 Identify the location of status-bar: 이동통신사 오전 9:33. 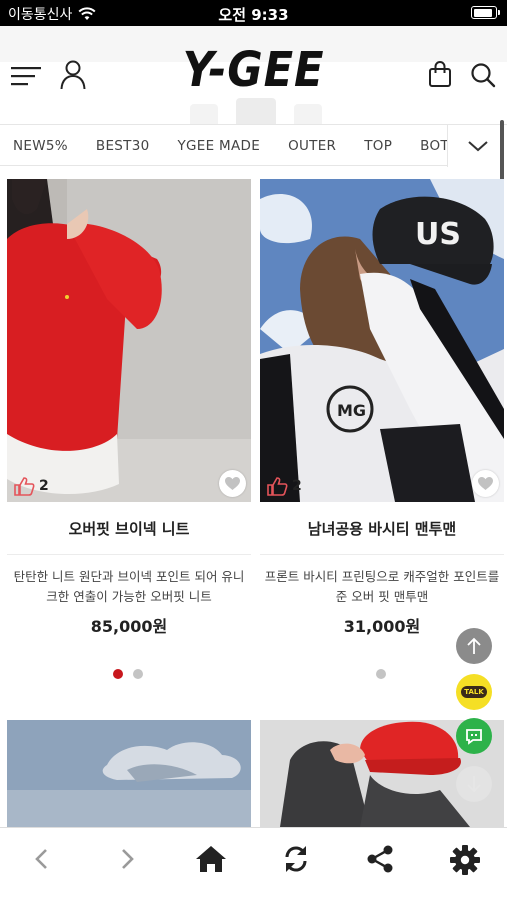
(253, 13).